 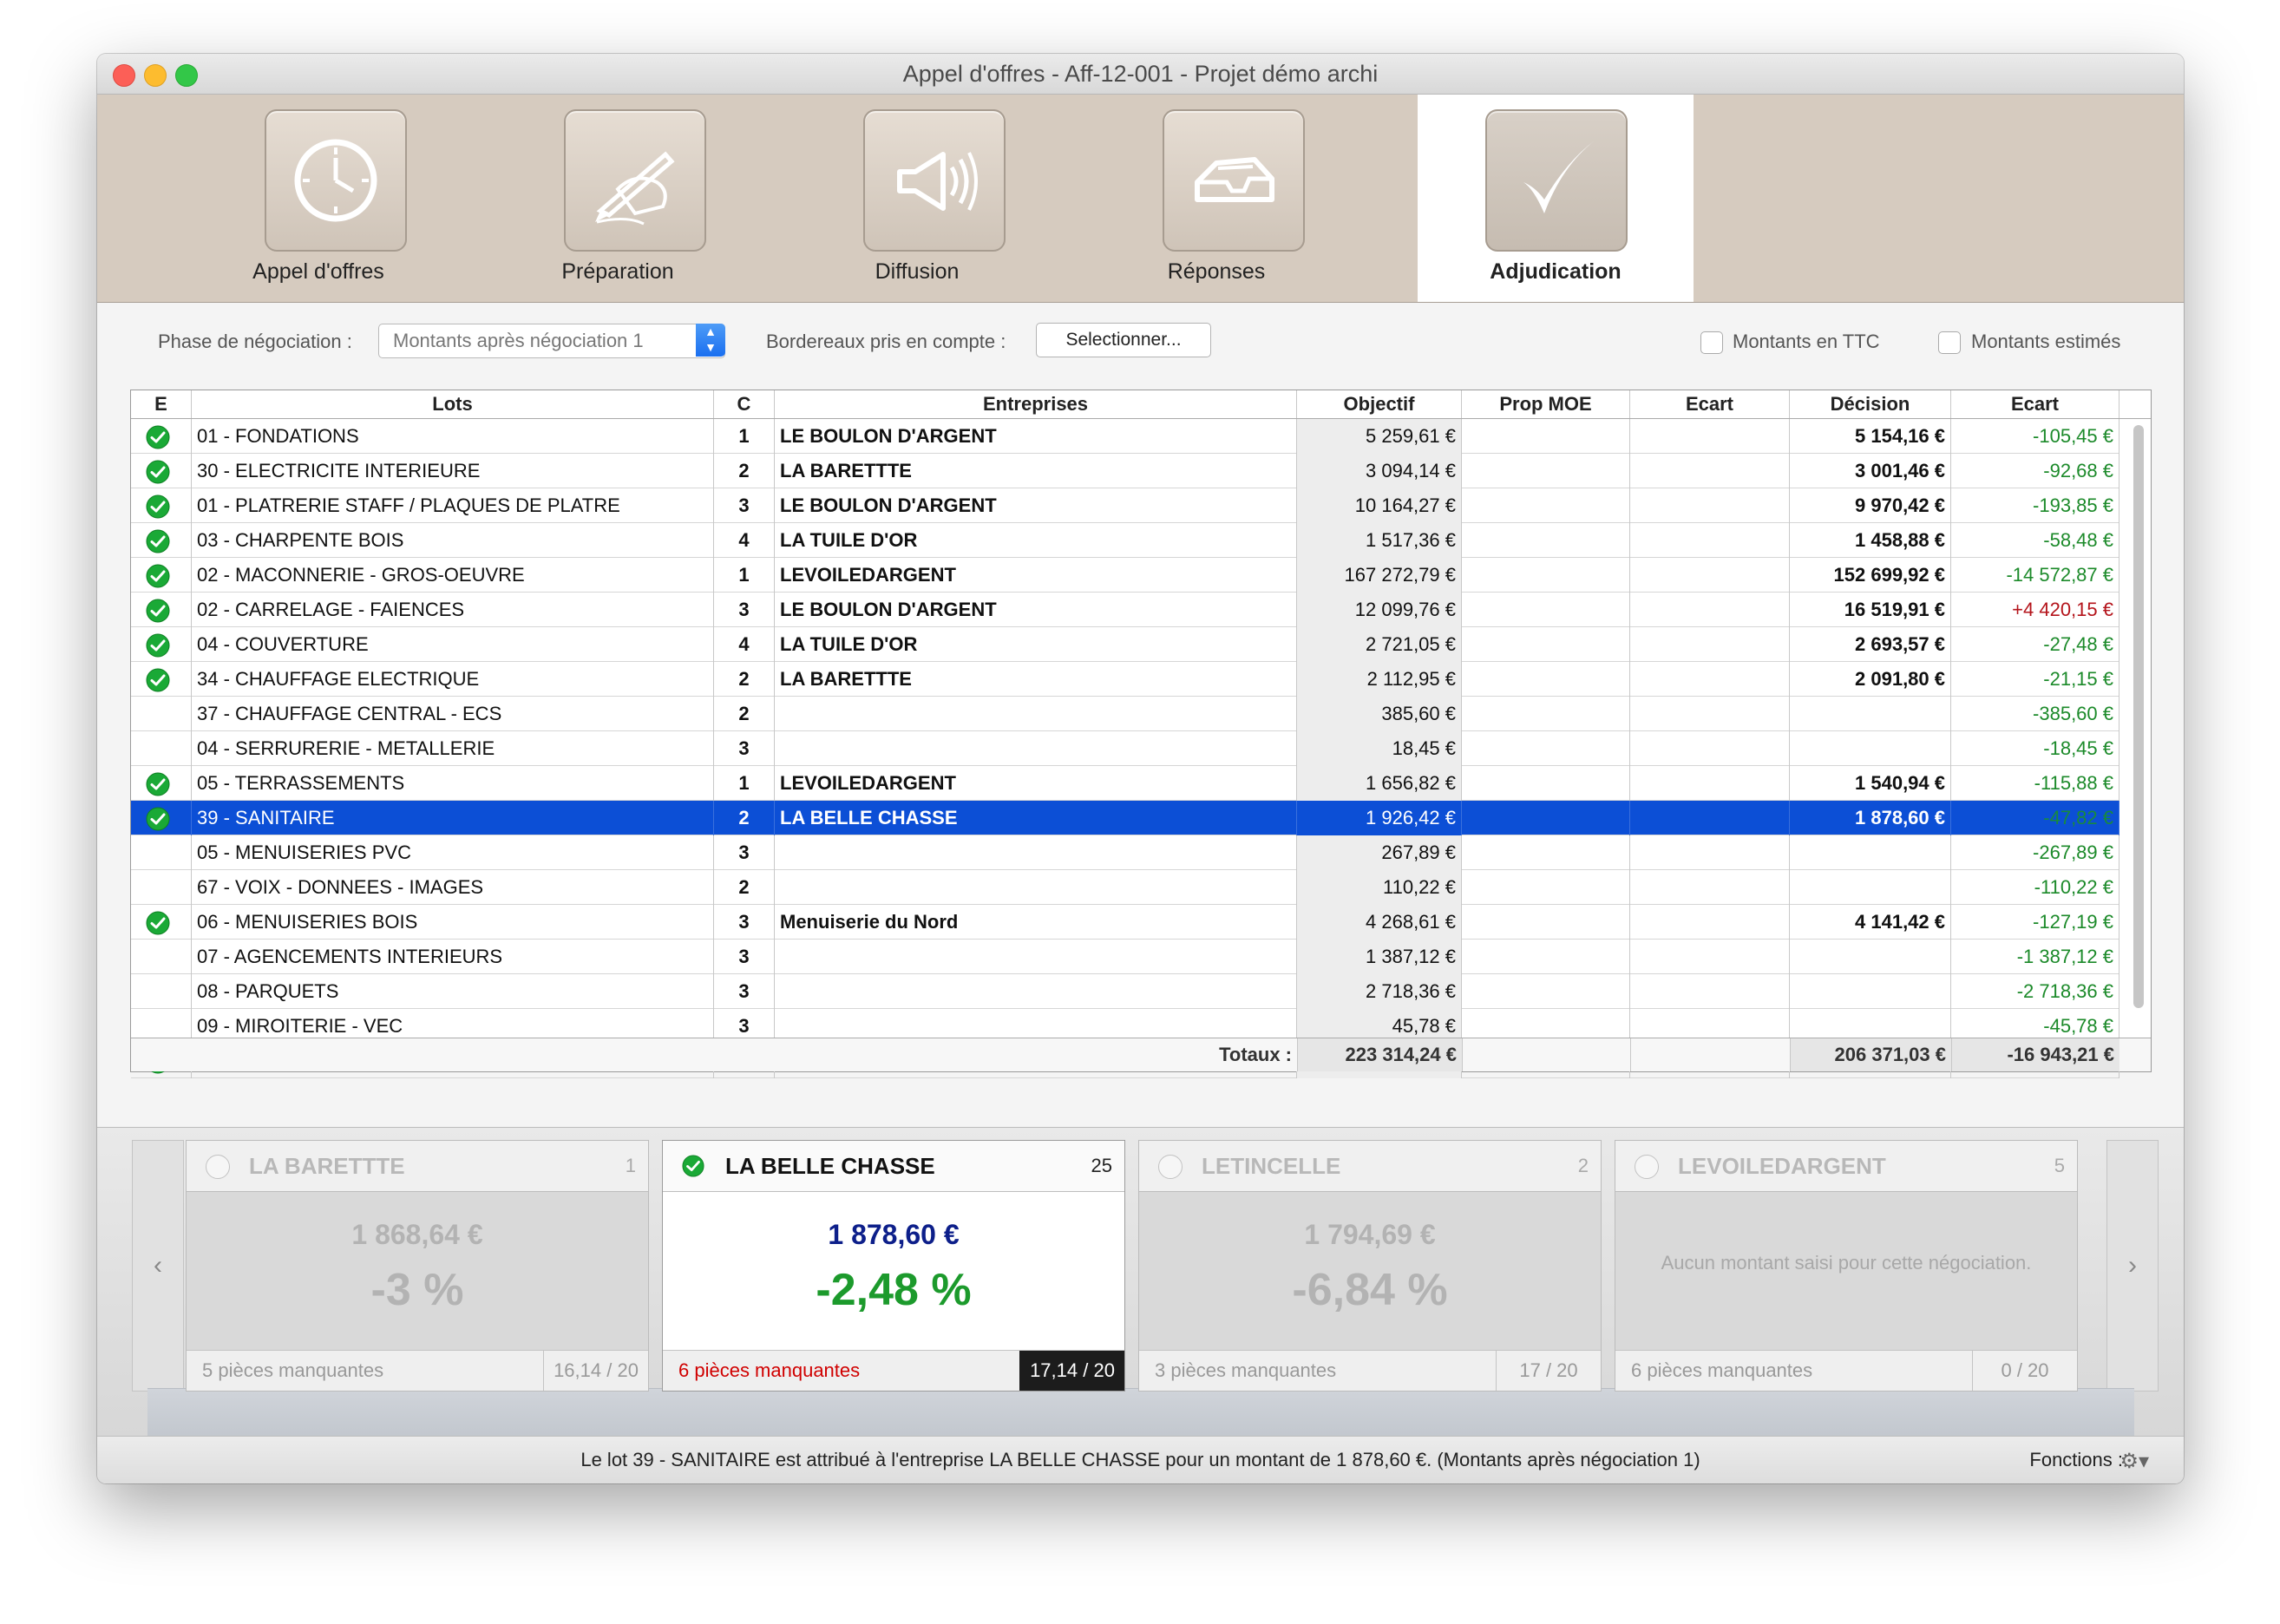 I want to click on c-cell: 3, so click(x=744, y=505).